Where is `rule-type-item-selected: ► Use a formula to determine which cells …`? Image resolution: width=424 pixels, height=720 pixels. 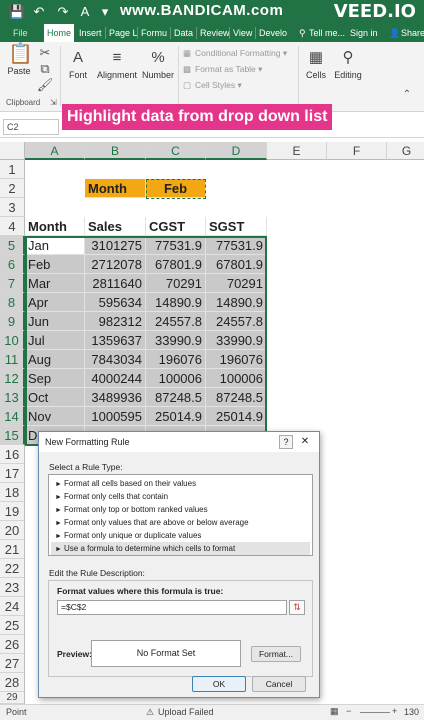 rule-type-item-selected: ► Use a formula to determine which cells … is located at coordinates (180, 548).